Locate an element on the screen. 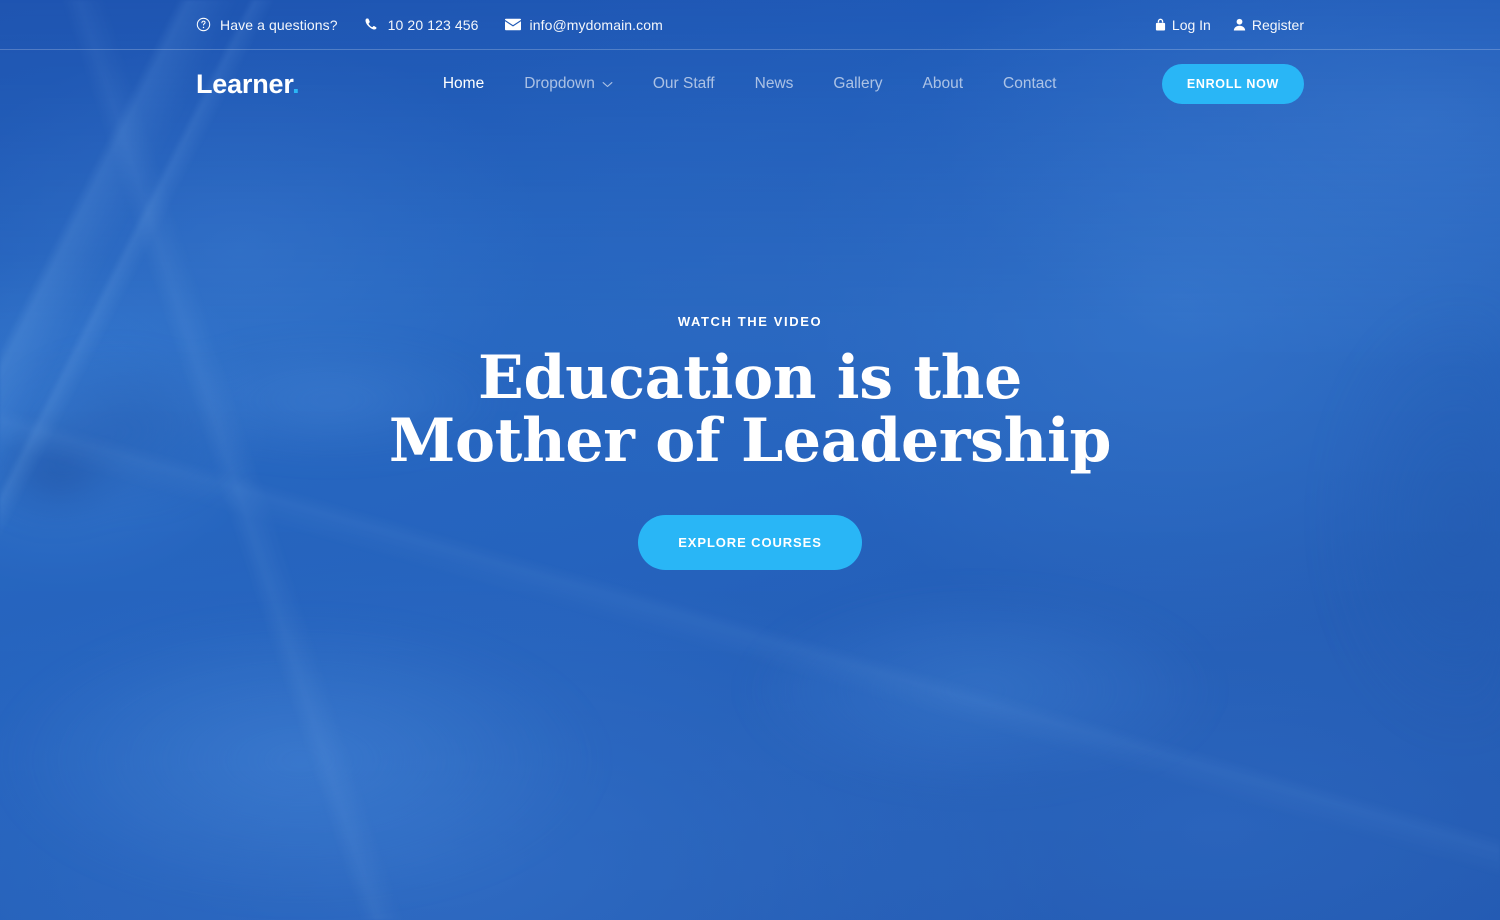 This screenshot has height=920, width=1500. nav-item-news: News is located at coordinates (774, 84).